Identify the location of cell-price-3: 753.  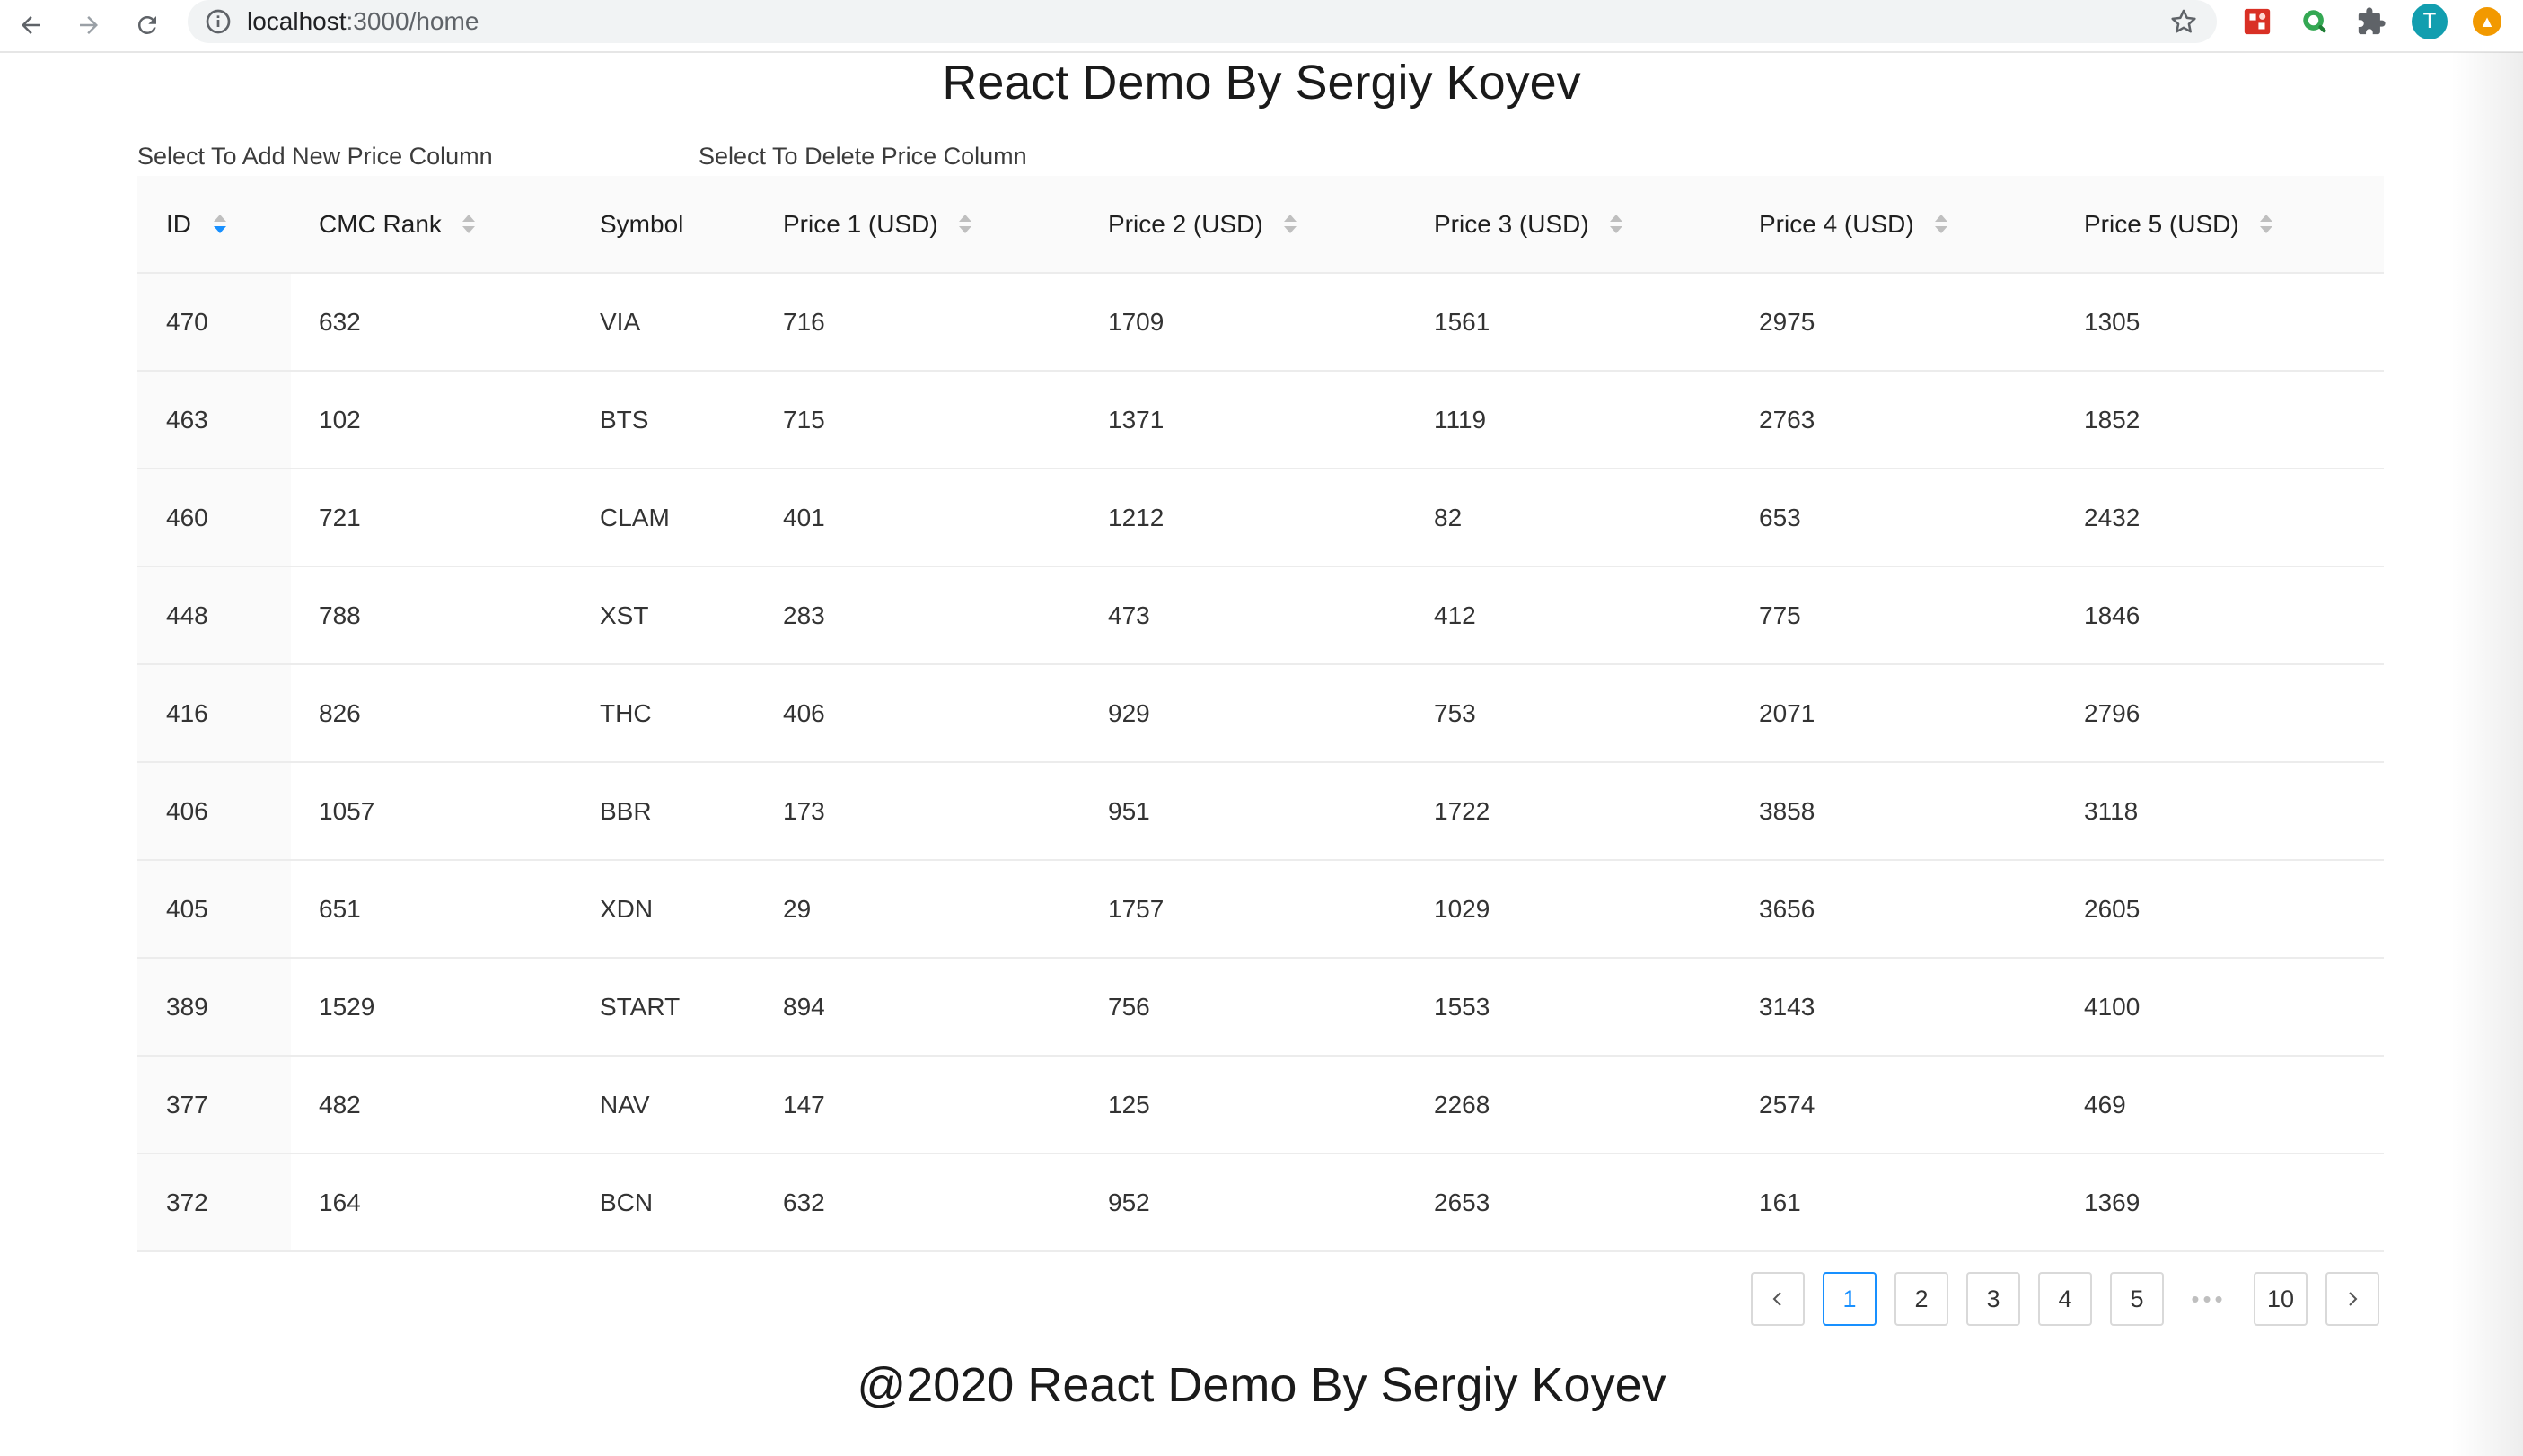
(1455, 712).